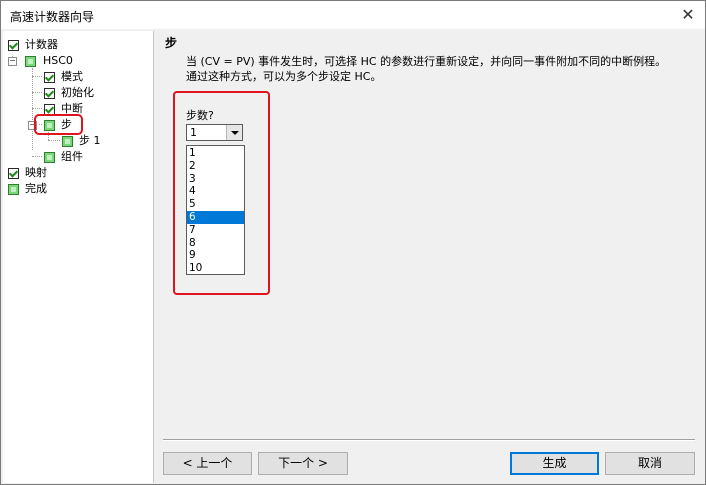 The image size is (706, 485). What do you see at coordinates (84, 157) in the screenshot?
I see `tree-item-components: 组件` at bounding box center [84, 157].